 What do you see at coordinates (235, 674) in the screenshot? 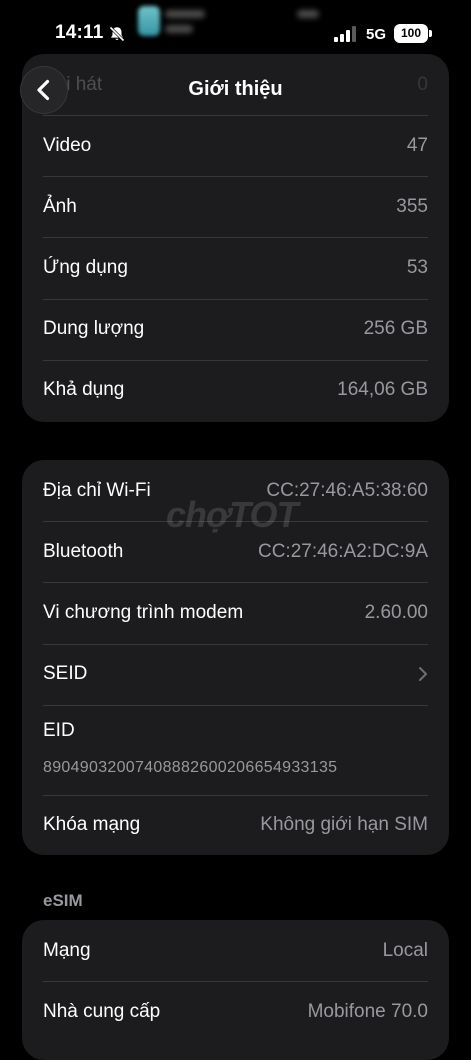
I see `list-item-seid: SEID` at bounding box center [235, 674].